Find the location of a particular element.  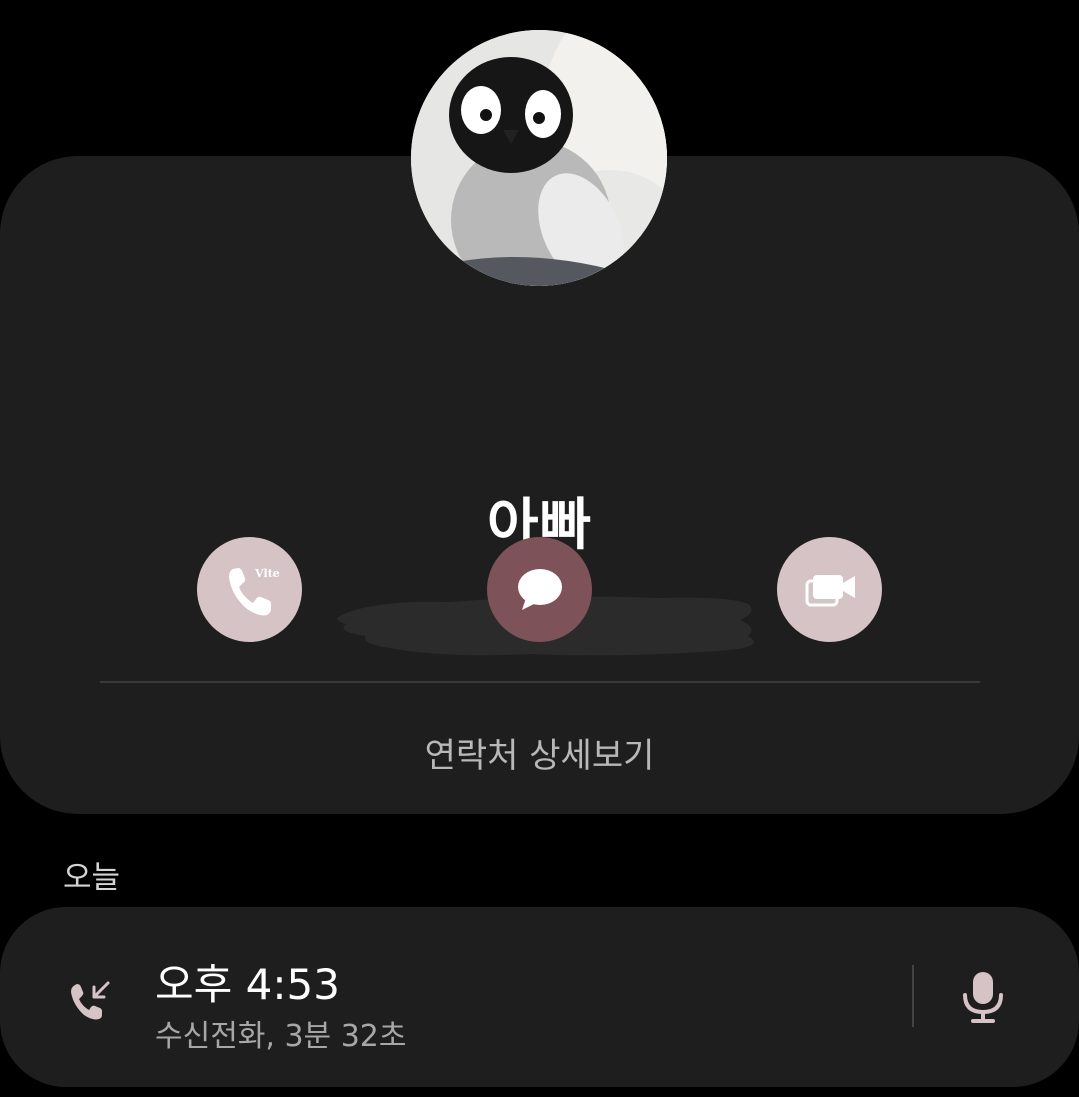

volte-badge: Vlte is located at coordinates (267, 573).